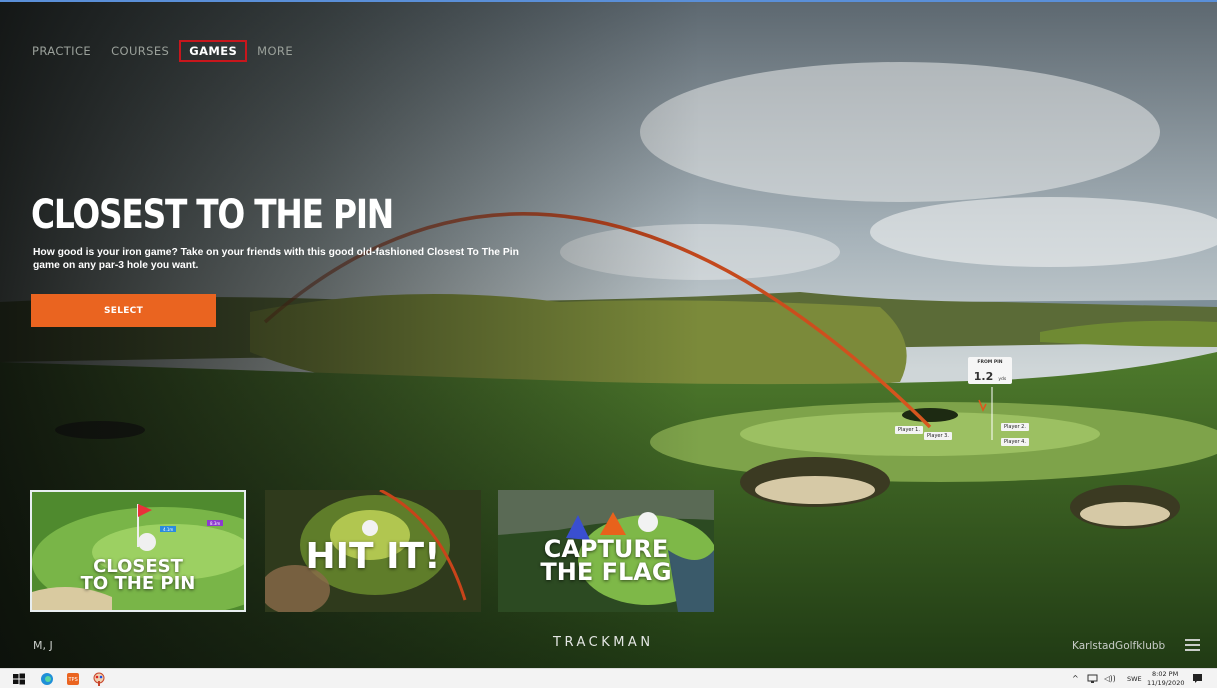 Image resolution: width=1217 pixels, height=688 pixels. I want to click on paint-app-icon, so click(99, 679).